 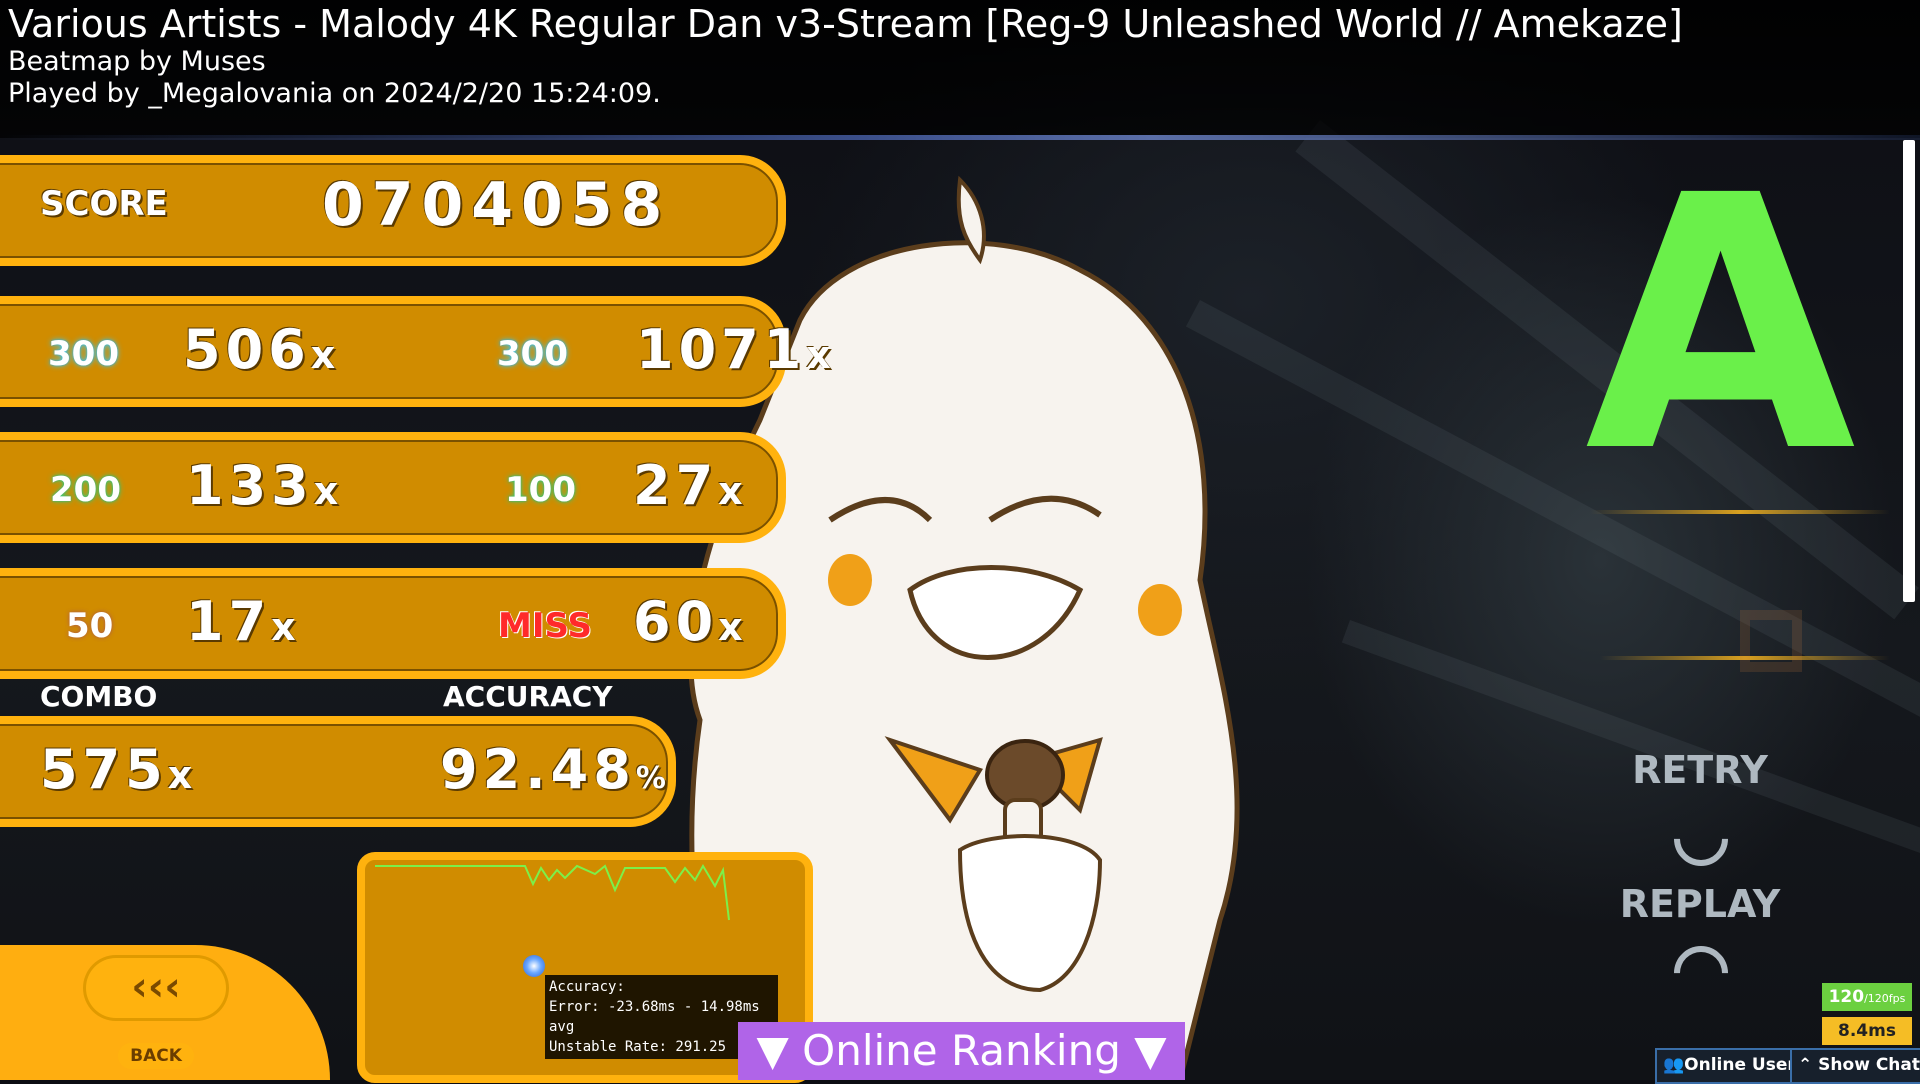 What do you see at coordinates (116, 769) in the screenshot?
I see `combo-value: 575x` at bounding box center [116, 769].